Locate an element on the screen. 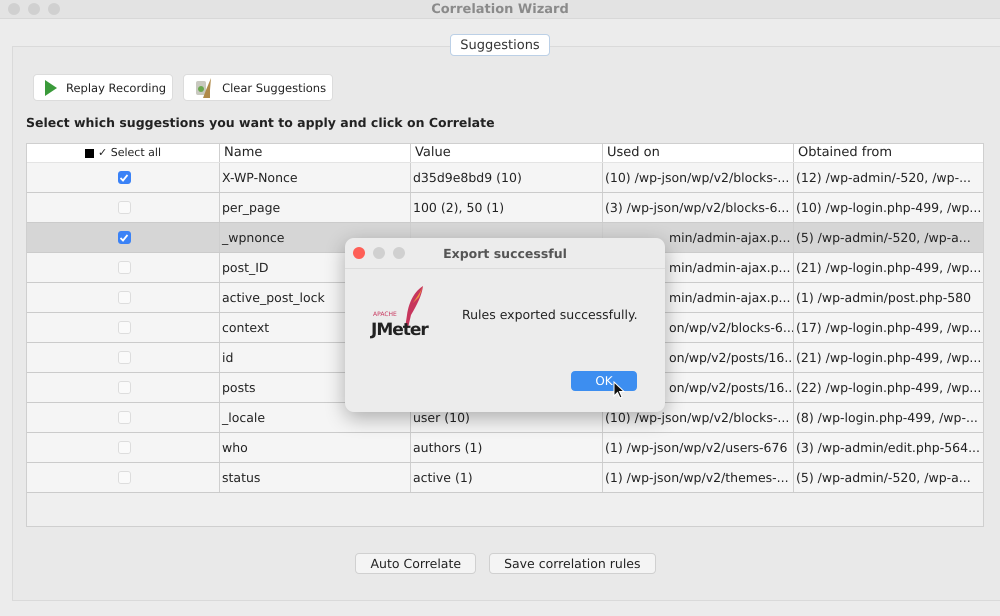 The image size is (1000, 616). column-header: Name is located at coordinates (314, 153).